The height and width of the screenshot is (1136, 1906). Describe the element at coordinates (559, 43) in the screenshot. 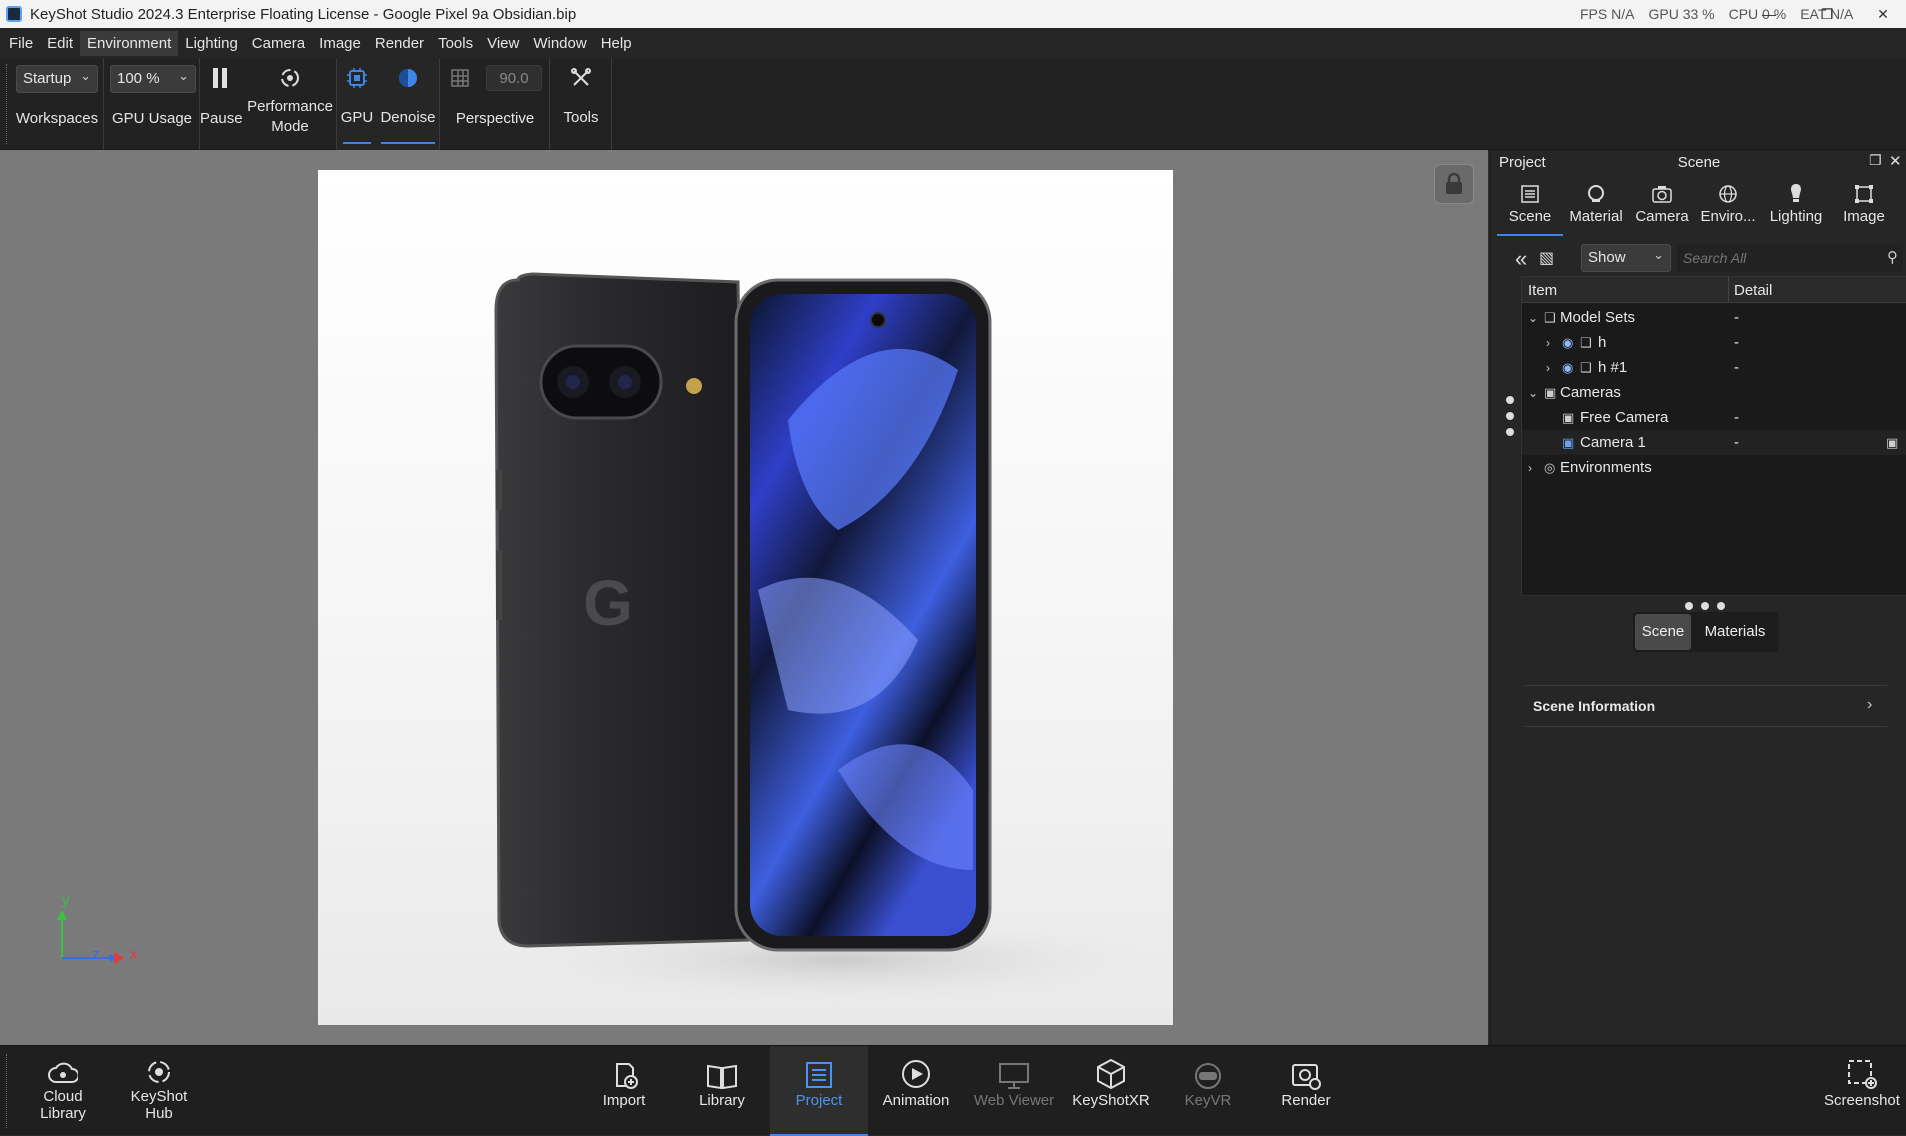

I see `menu-window: Window` at that location.